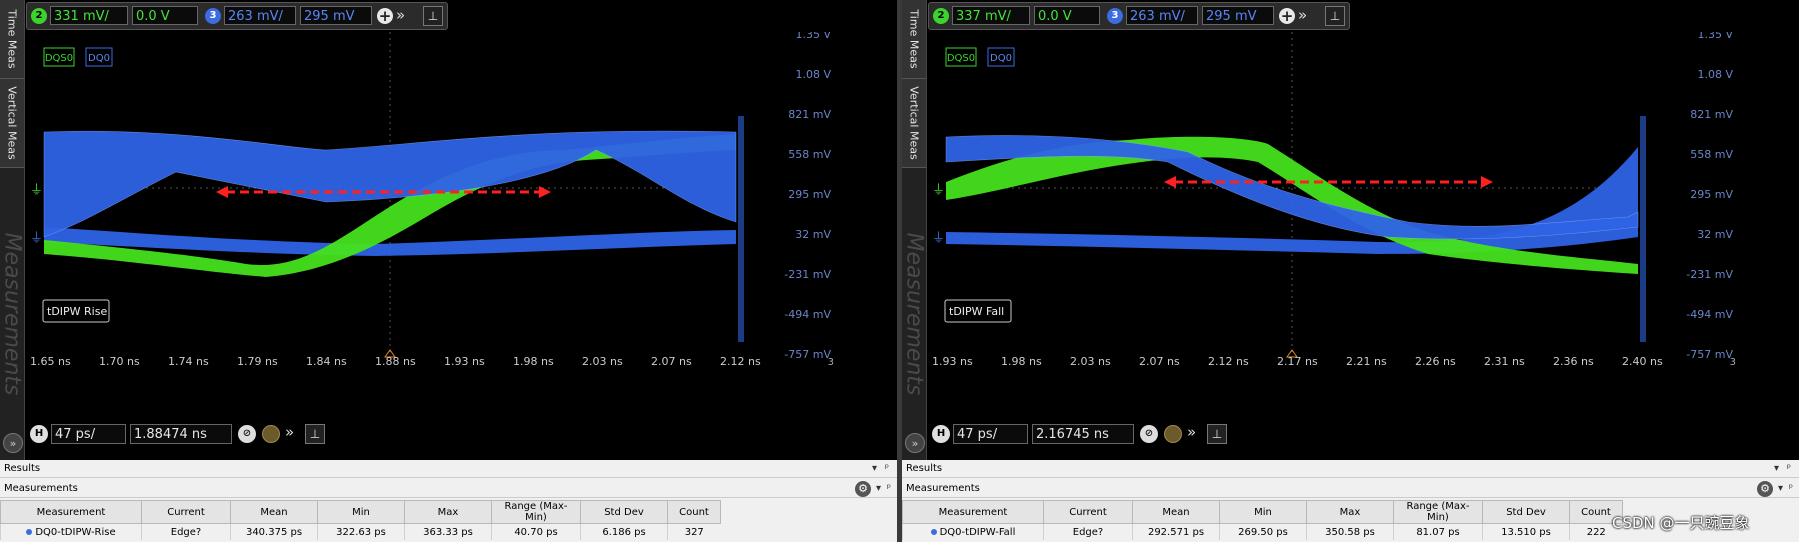 This screenshot has height=542, width=1799. I want to click on y-tick-label: 1.08 V, so click(1715, 74).